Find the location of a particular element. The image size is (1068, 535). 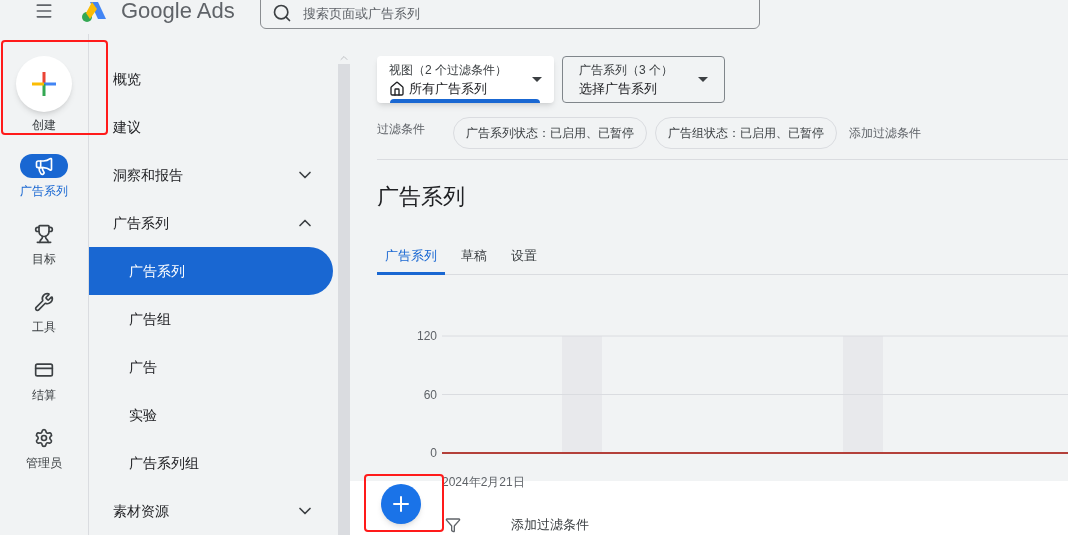

nav-item: 建议 is located at coordinates (211, 127).